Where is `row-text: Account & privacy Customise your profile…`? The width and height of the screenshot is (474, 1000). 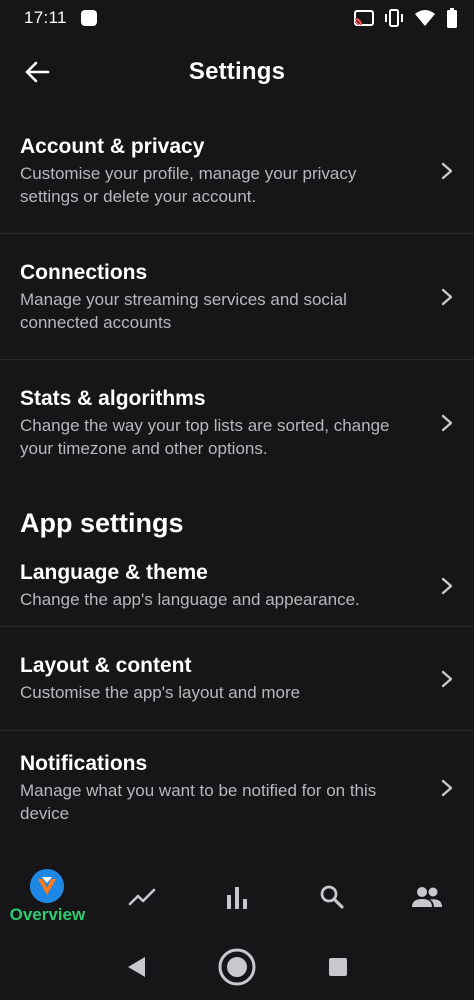 row-text: Account & privacy Customise your profile… is located at coordinates (188, 171).